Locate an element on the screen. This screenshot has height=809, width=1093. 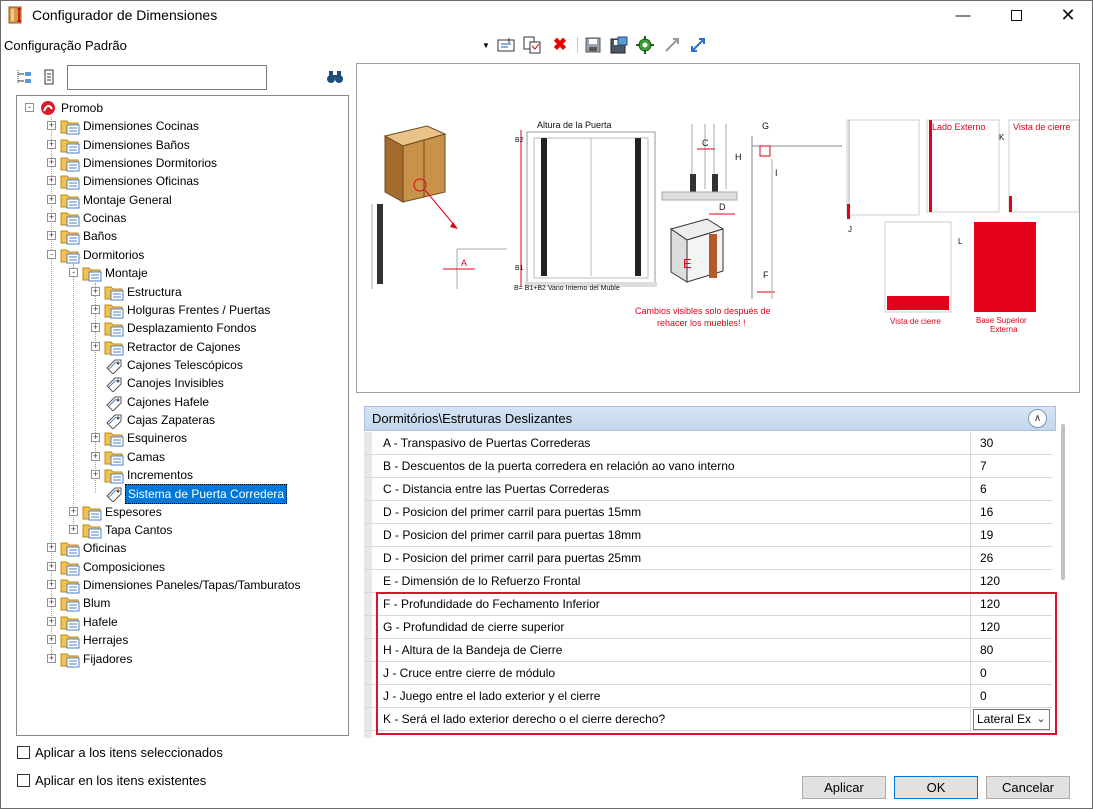
tree-node-label: Fijadores is located at coordinates (107, 659).